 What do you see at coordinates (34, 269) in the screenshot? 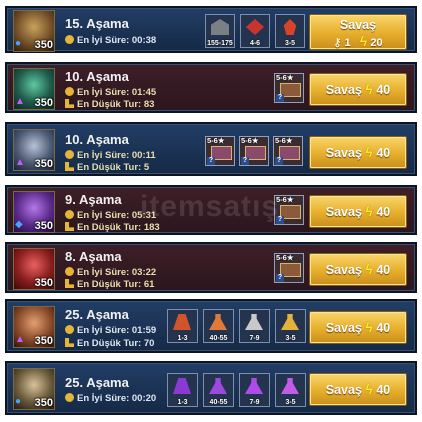
I see `champion-portrait: 350` at bounding box center [34, 269].